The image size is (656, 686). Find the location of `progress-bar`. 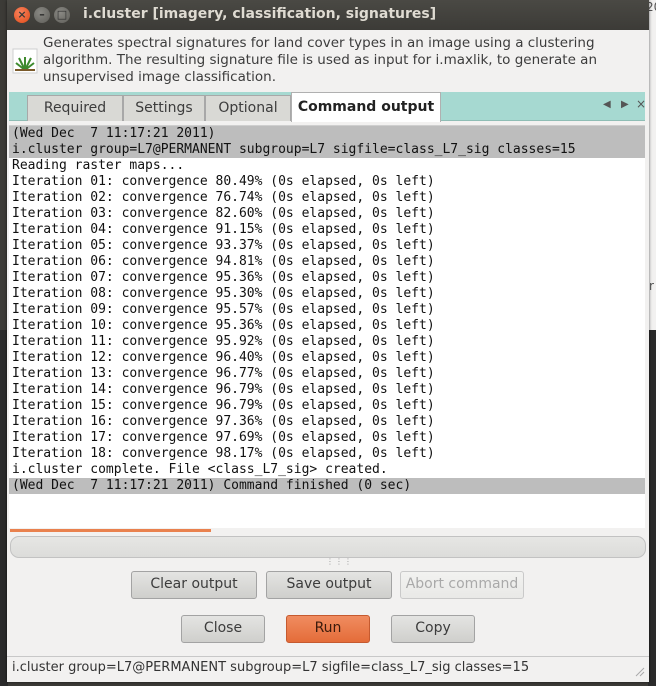

progress-bar is located at coordinates (328, 547).